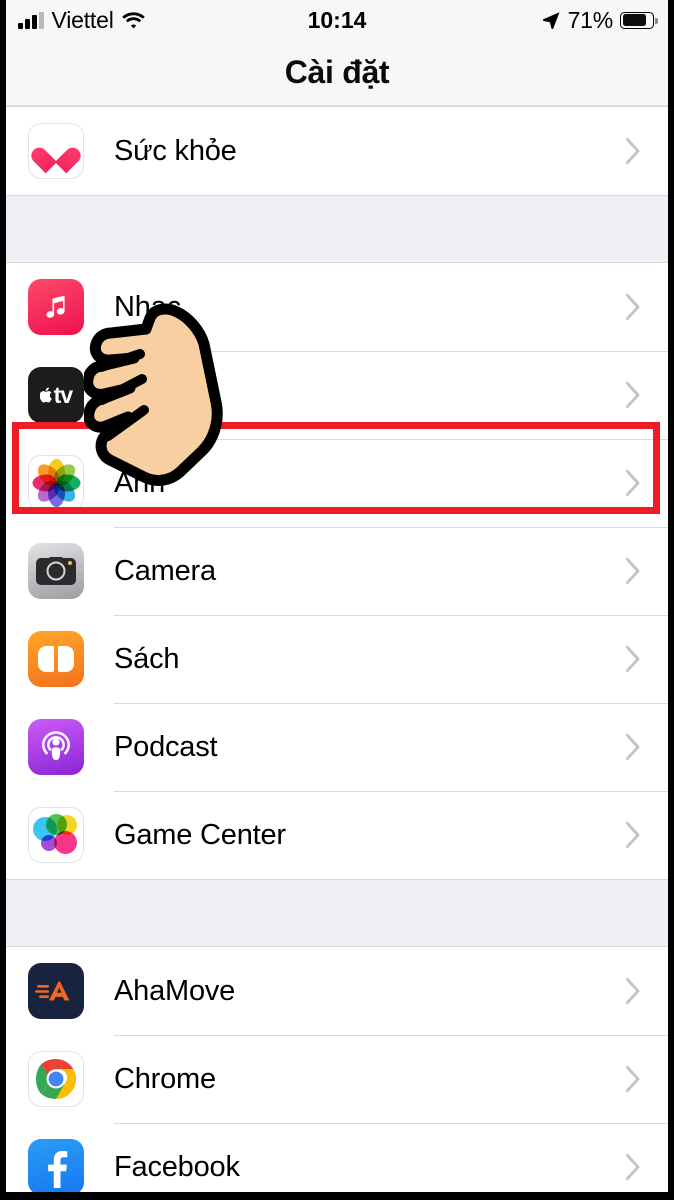 The image size is (674, 1200). What do you see at coordinates (56, 659) in the screenshot?
I see `books-icon` at bounding box center [56, 659].